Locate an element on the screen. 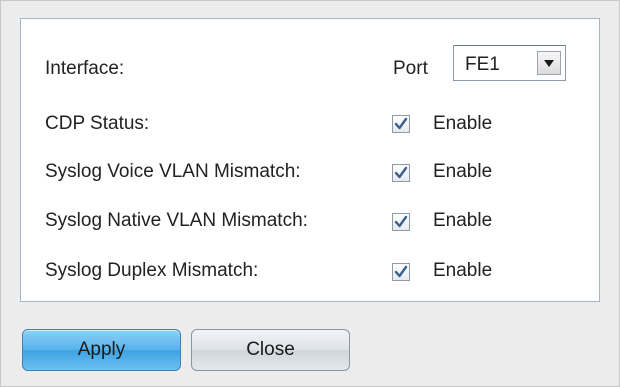 The width and height of the screenshot is (620, 387). interface-label: Interface: is located at coordinates (85, 68).